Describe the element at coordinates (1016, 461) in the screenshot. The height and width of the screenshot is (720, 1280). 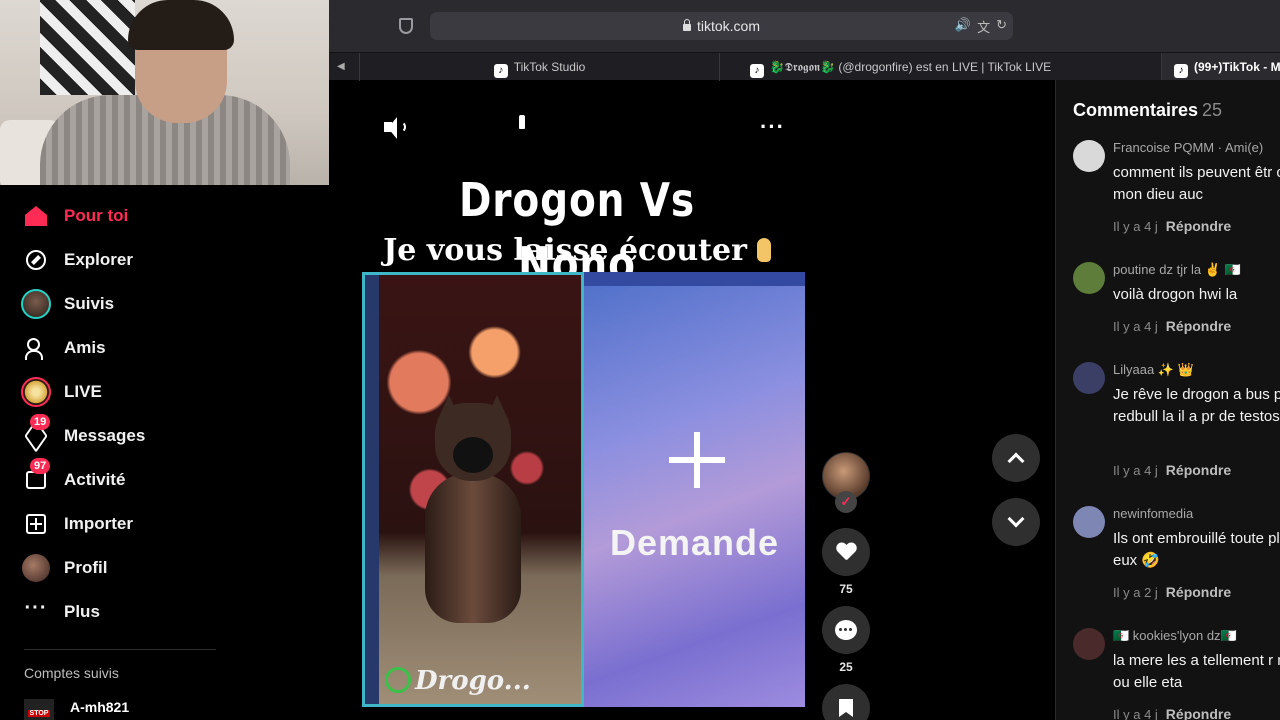
I see `chevron-up-icon` at that location.